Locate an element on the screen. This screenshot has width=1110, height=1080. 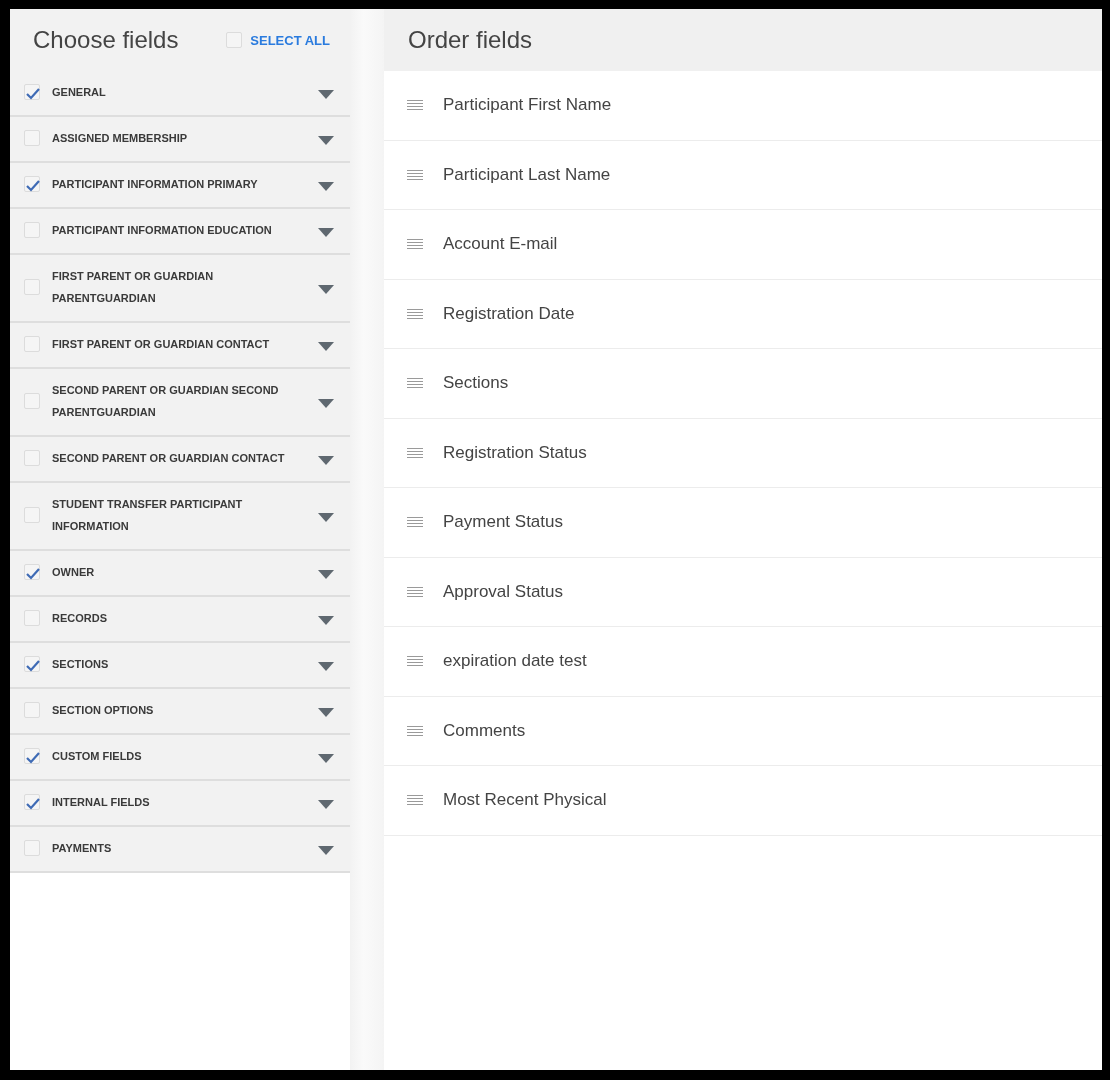
field-group-row: PARTICIPANT INFORMATION PRIMARY is located at coordinates (180, 186).